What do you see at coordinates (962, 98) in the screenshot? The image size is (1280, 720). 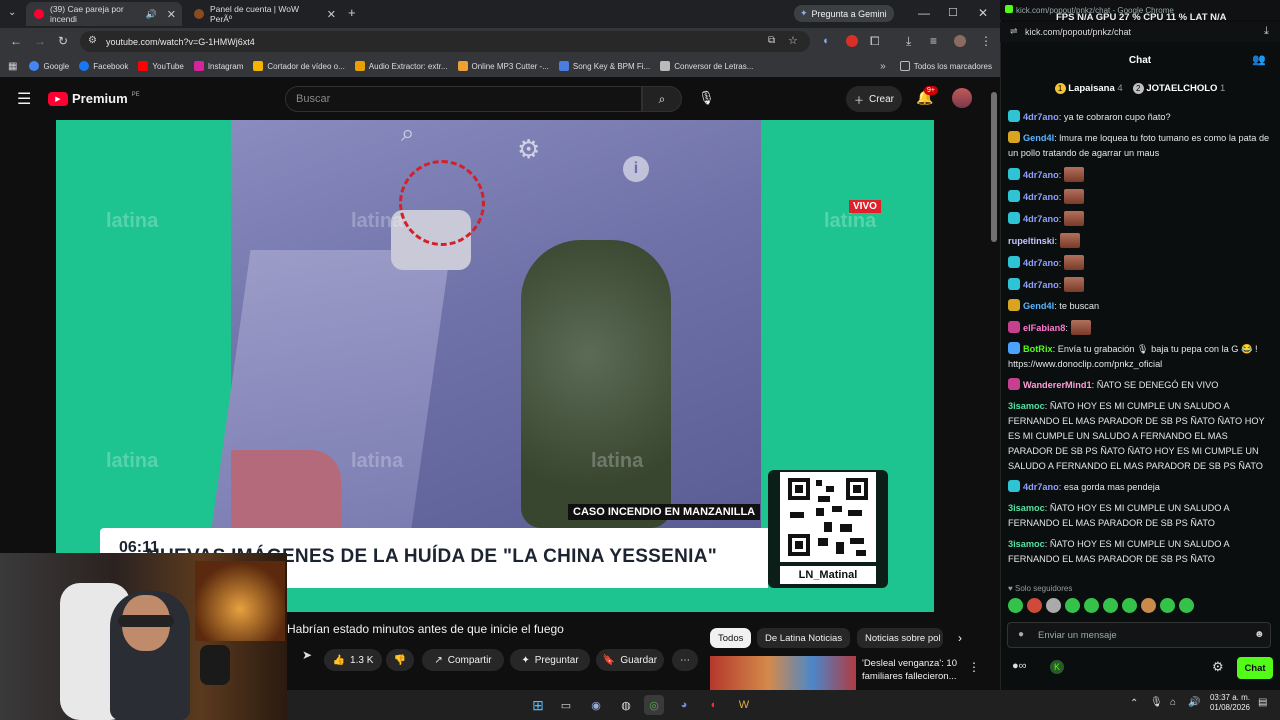 I see `avatar` at bounding box center [962, 98].